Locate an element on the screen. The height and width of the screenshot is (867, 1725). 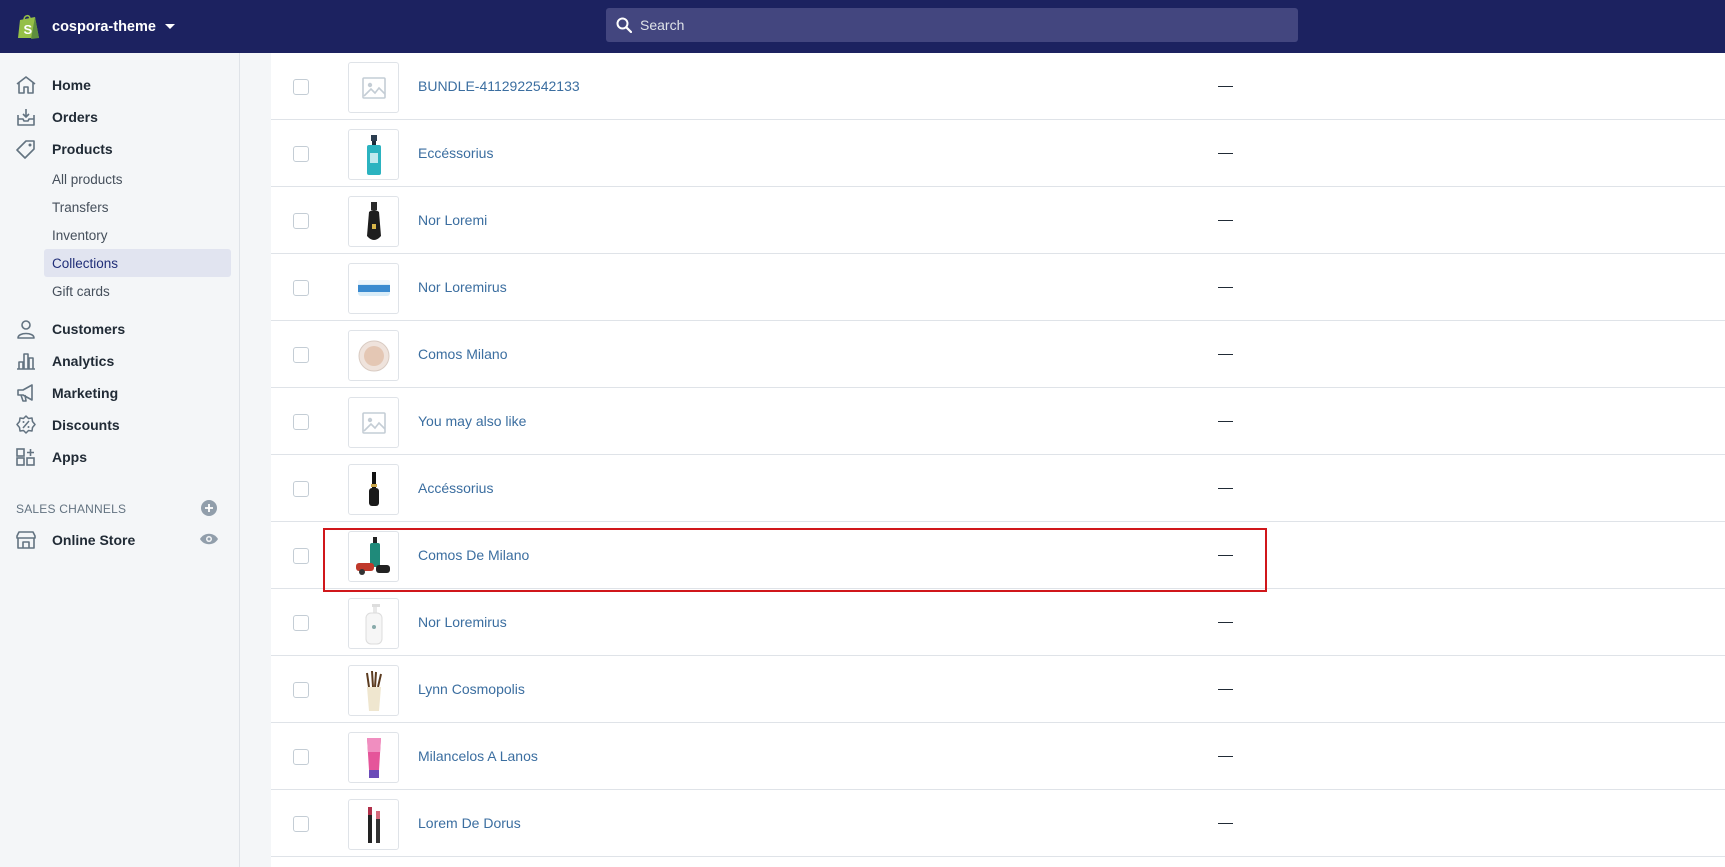
collection-title-link: Accéssorius is located at coordinates (455, 488).